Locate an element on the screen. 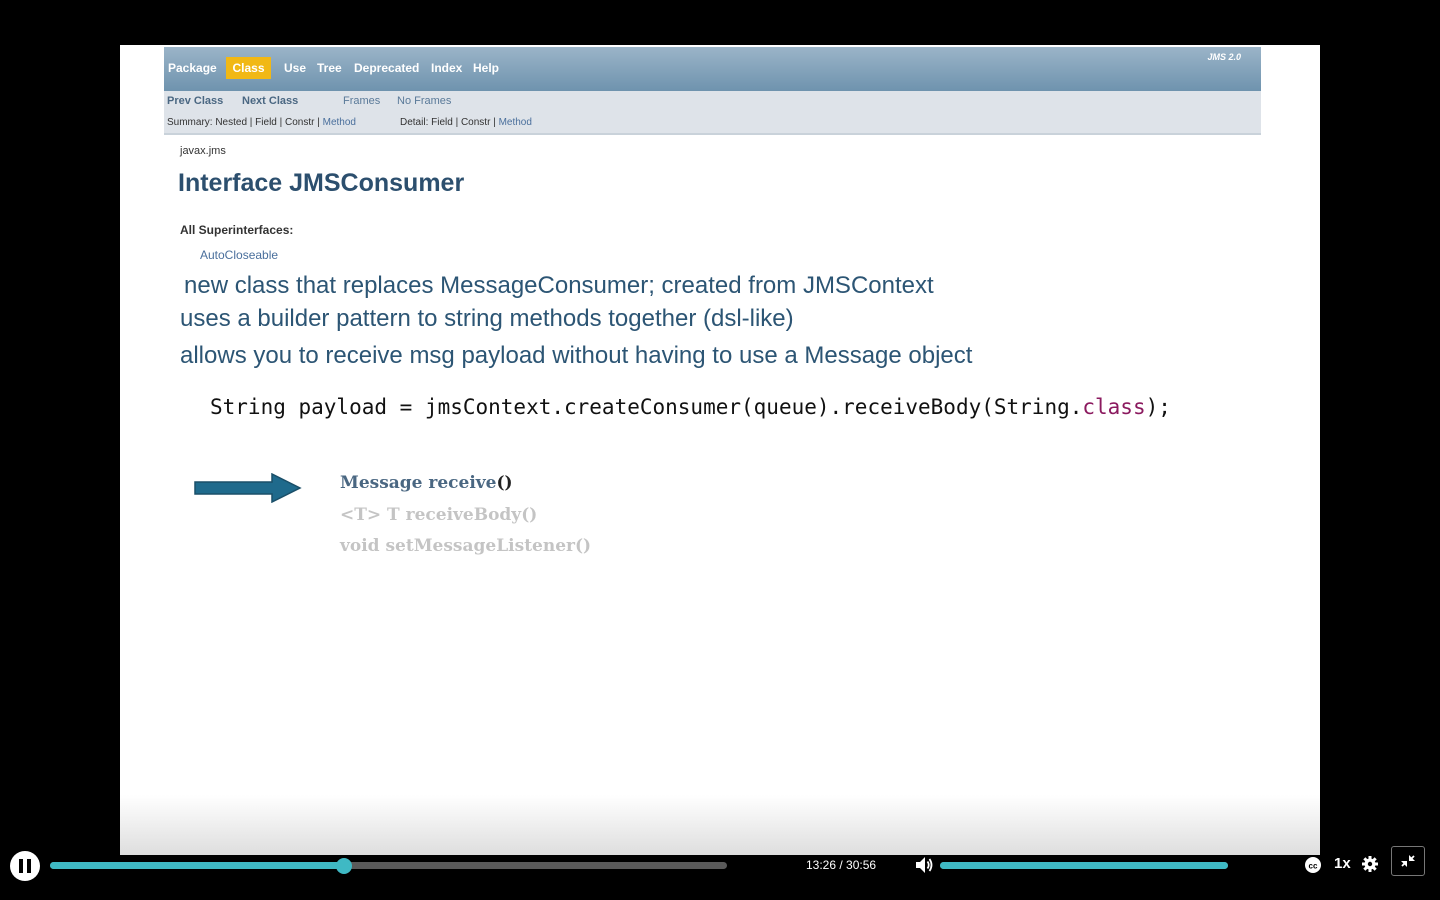 This screenshot has height=900, width=1440. prev-class-link: Prev Class is located at coordinates (195, 101).